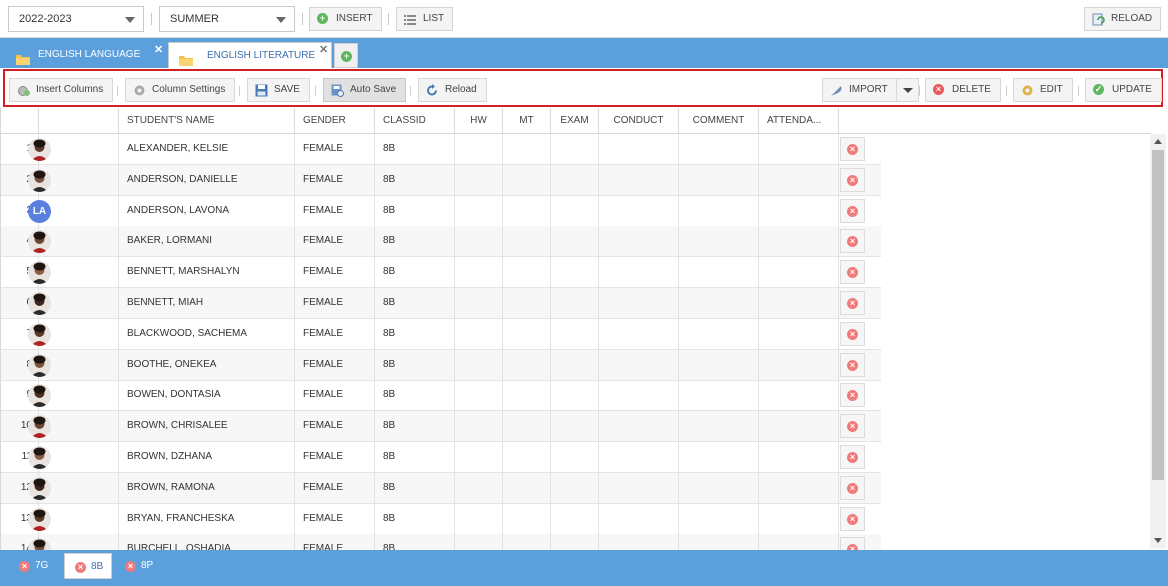  Describe the element at coordinates (61, 90) in the screenshot. I see `insert-columns-button: Insert Columns` at that location.